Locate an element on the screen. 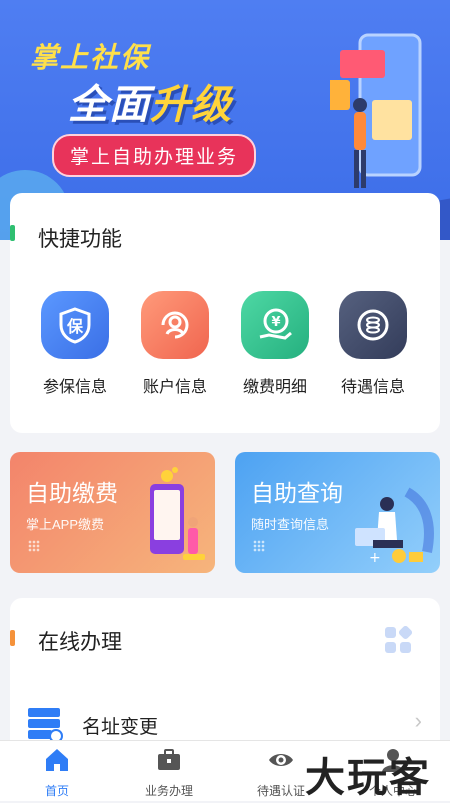  func-account-info: 账户信息 is located at coordinates (175, 344).